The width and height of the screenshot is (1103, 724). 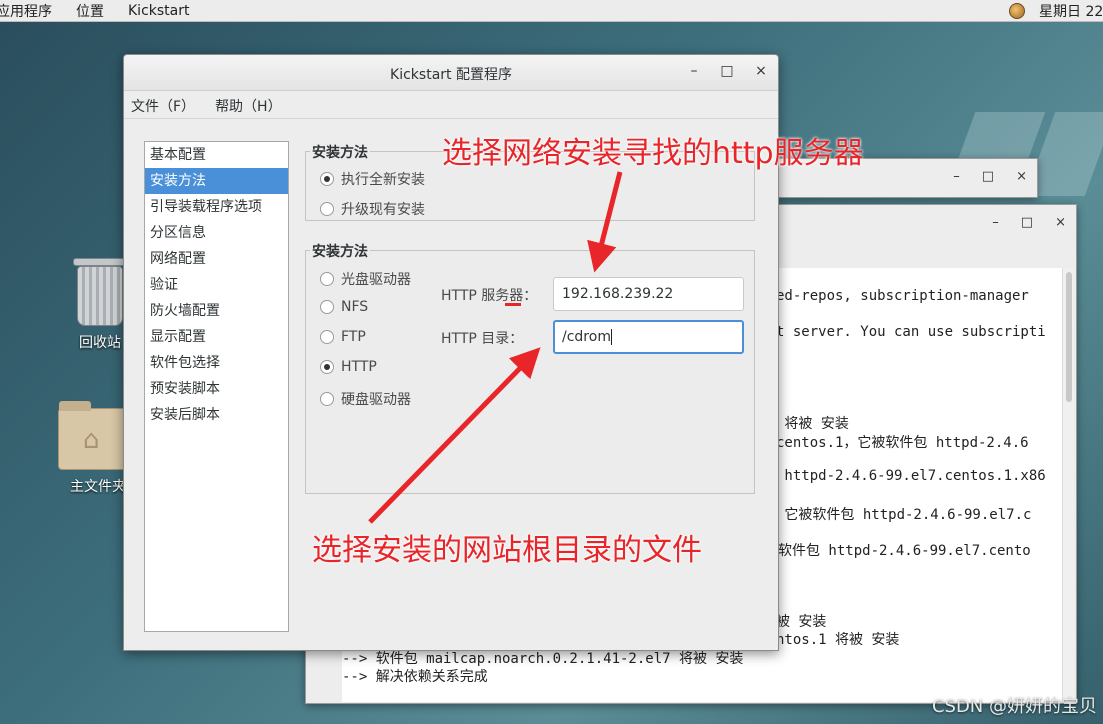 What do you see at coordinates (911, 476) in the screenshot?
I see `terminal-line: httpd-2.4.6-99.el7.centos.1.x86` at bounding box center [911, 476].